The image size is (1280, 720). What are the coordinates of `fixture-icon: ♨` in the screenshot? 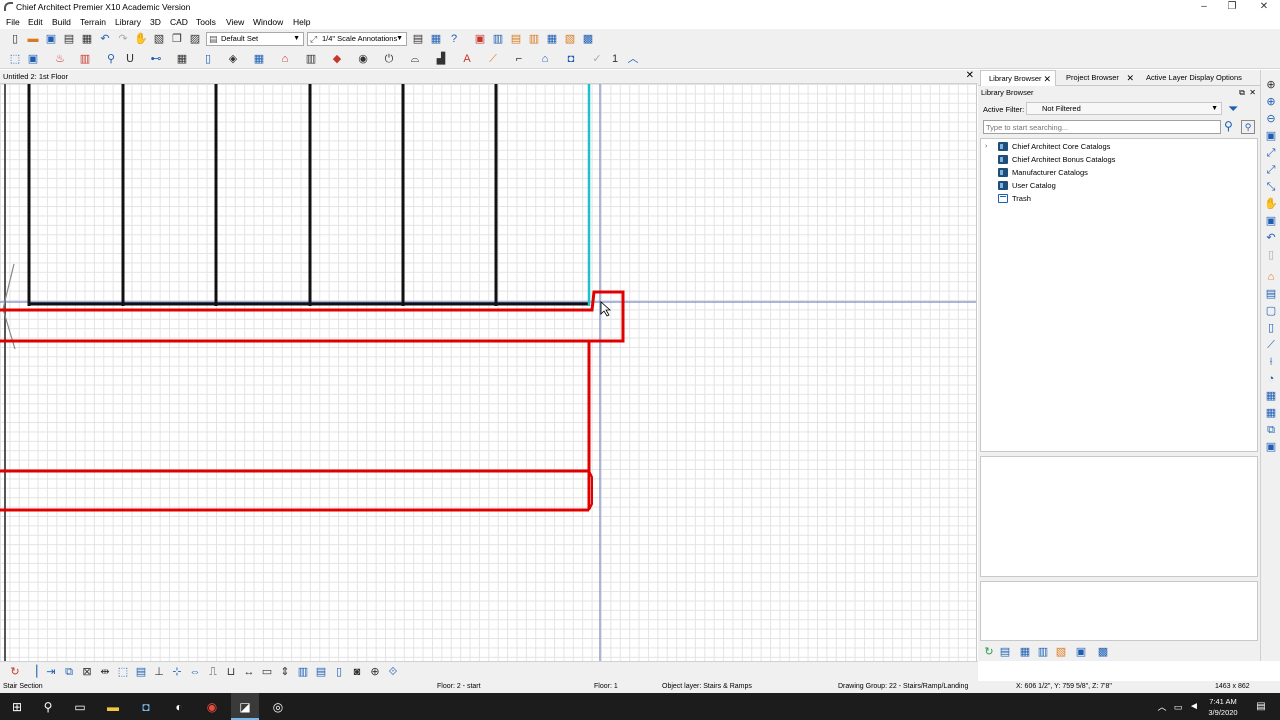 It's located at (60, 59).